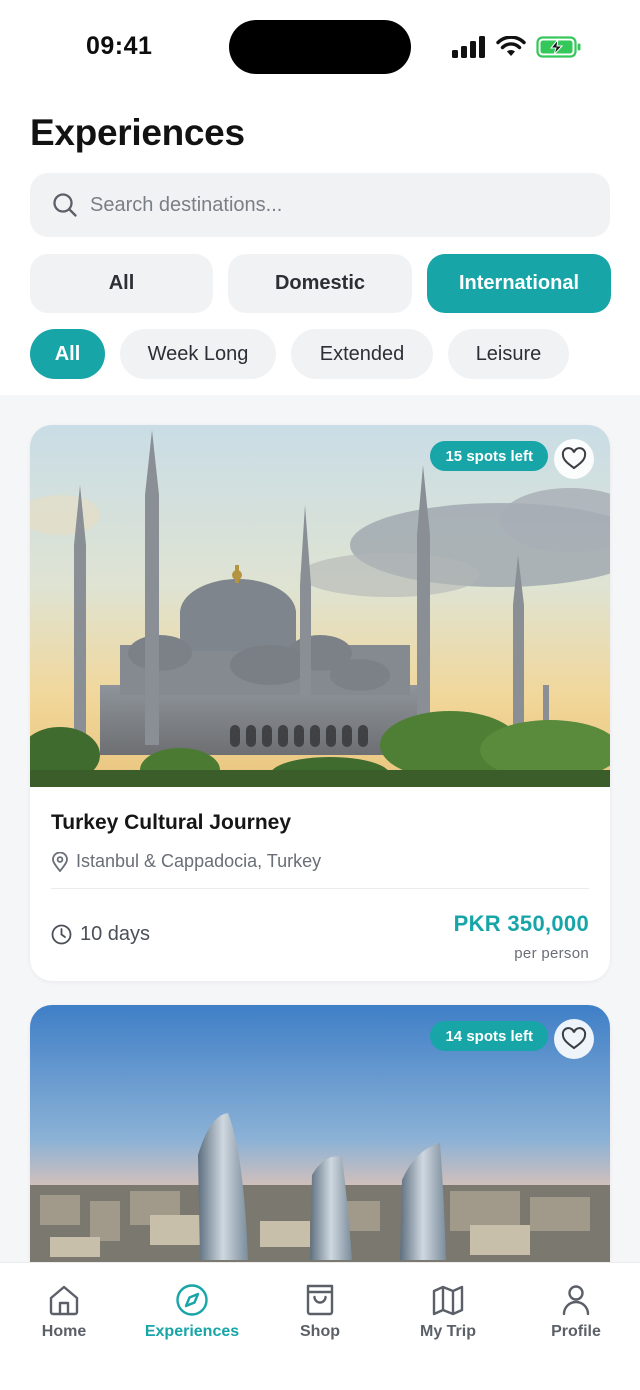  Describe the element at coordinates (121, 283) in the screenshot. I see `segment-all: All` at that location.